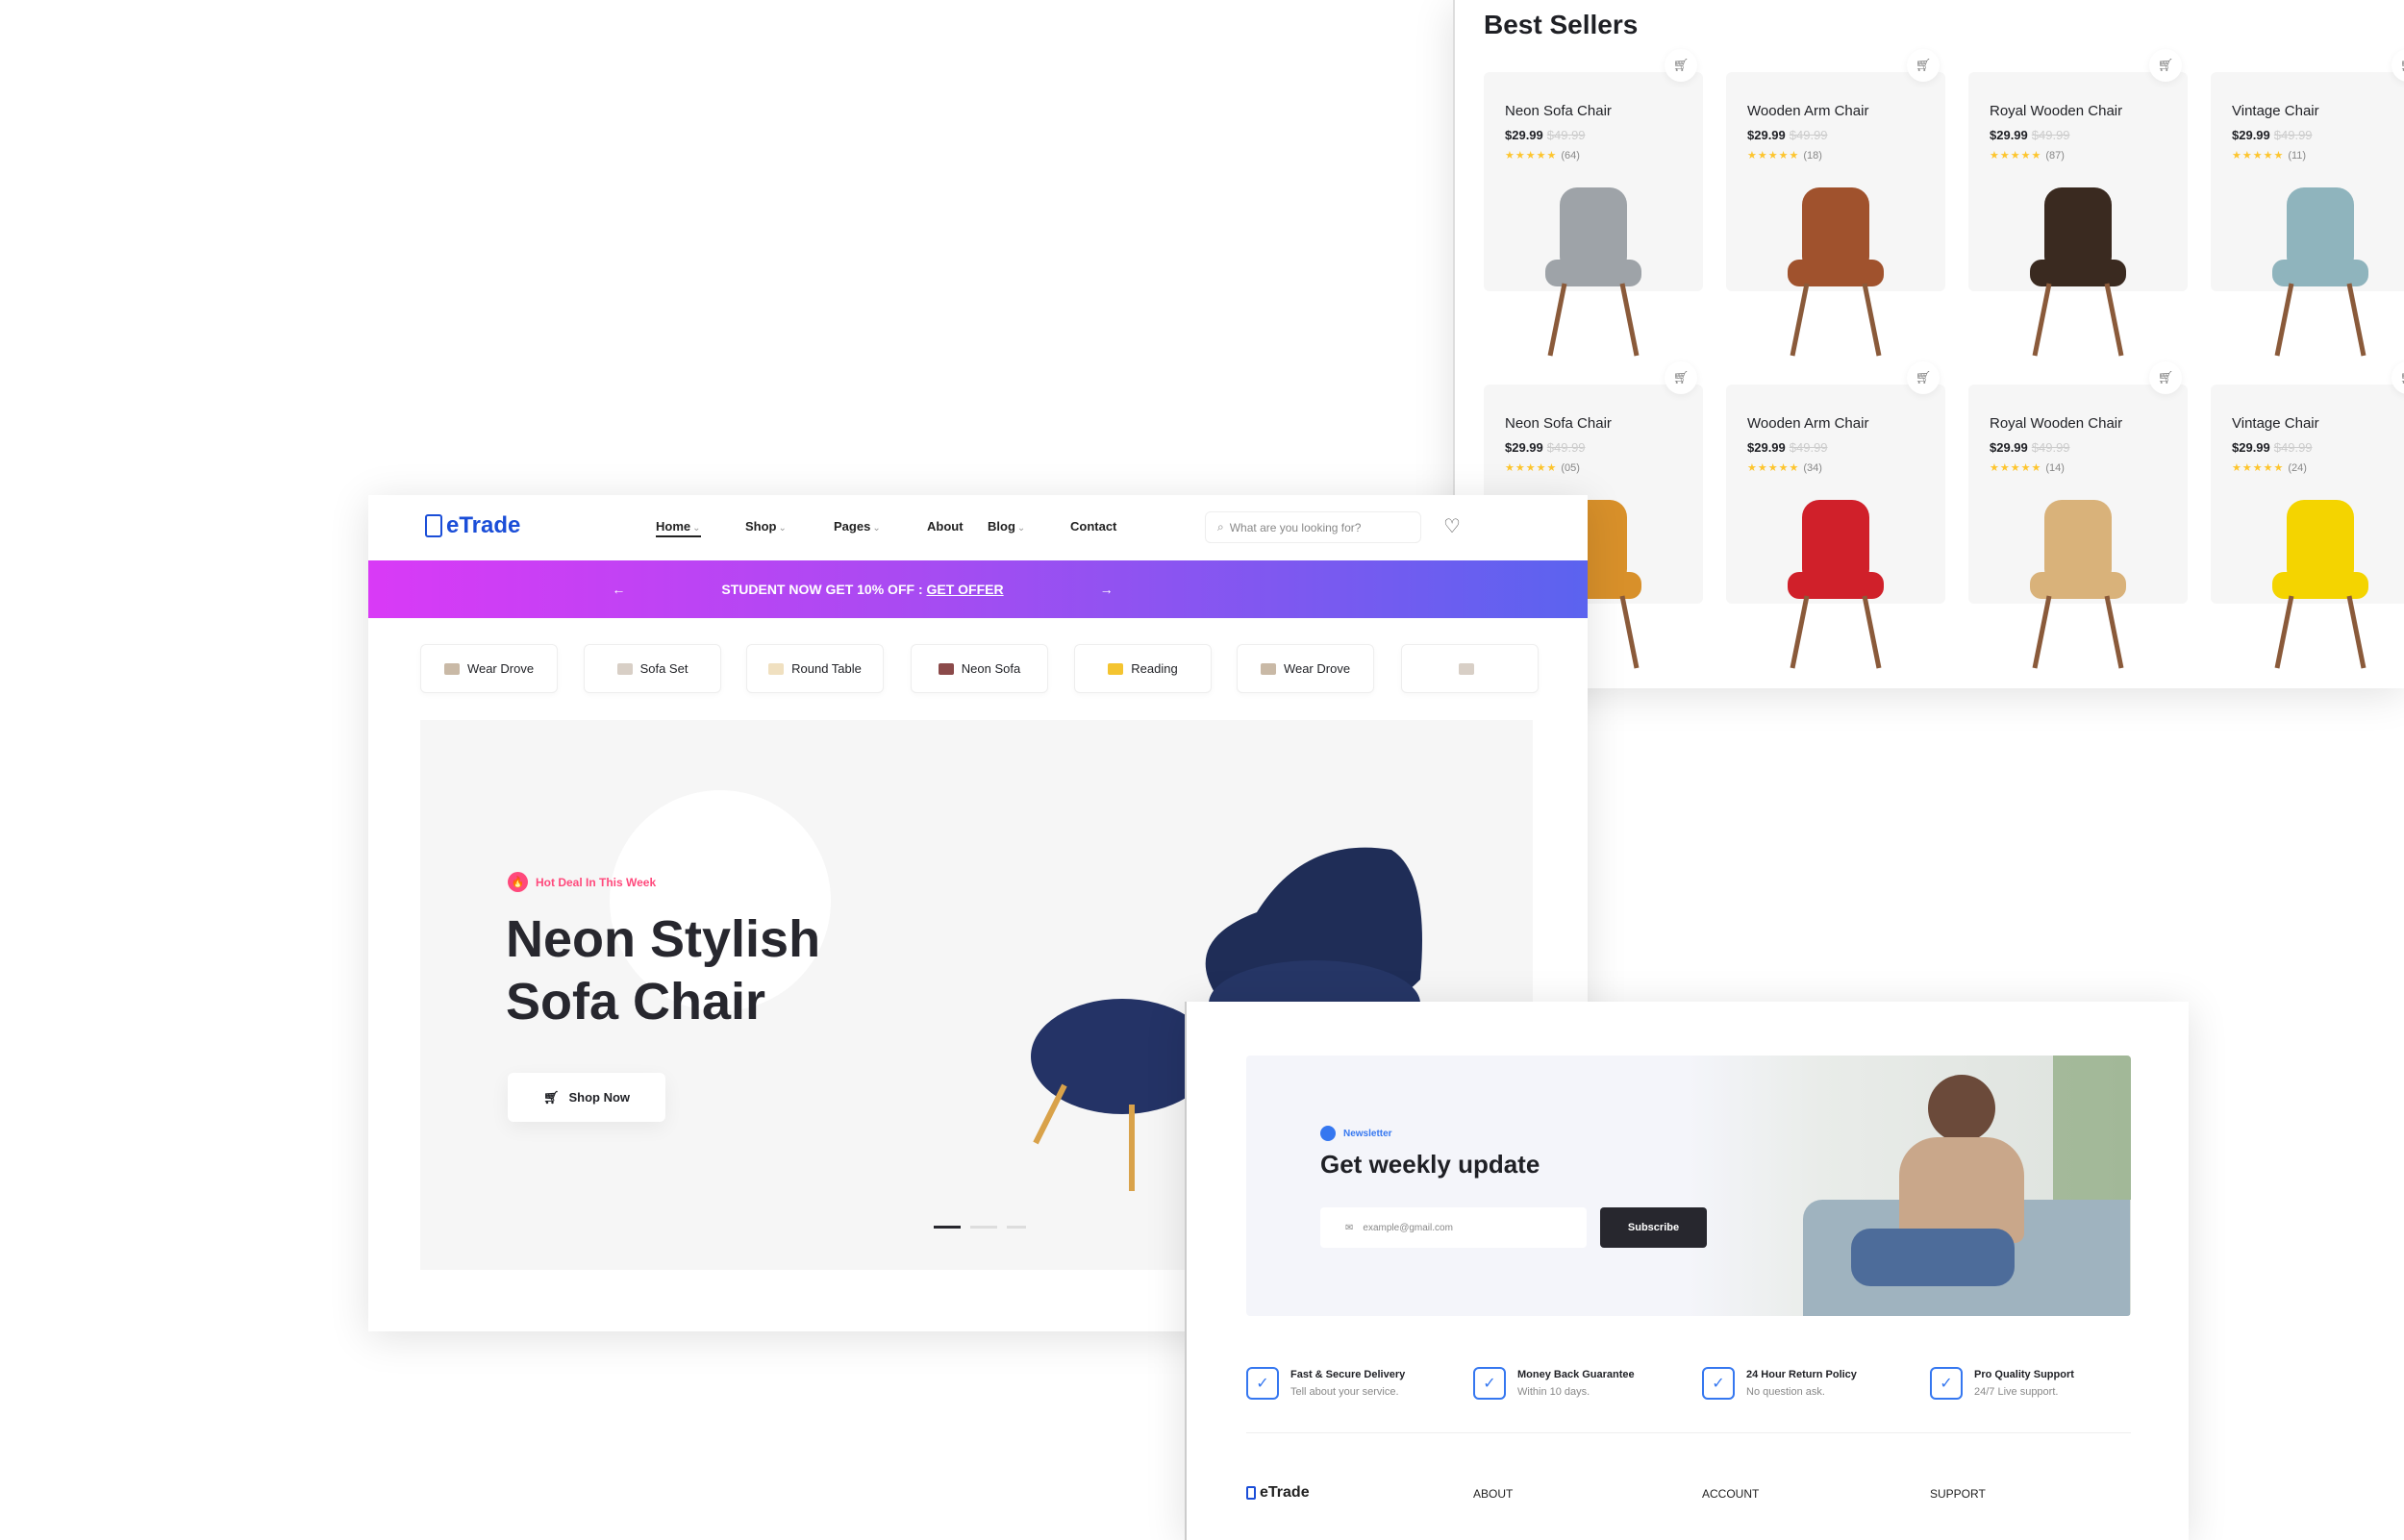 The width and height of the screenshot is (2404, 1540). What do you see at coordinates (1958, 1494) in the screenshot?
I see `footer-support-heading: SUPPORT` at bounding box center [1958, 1494].